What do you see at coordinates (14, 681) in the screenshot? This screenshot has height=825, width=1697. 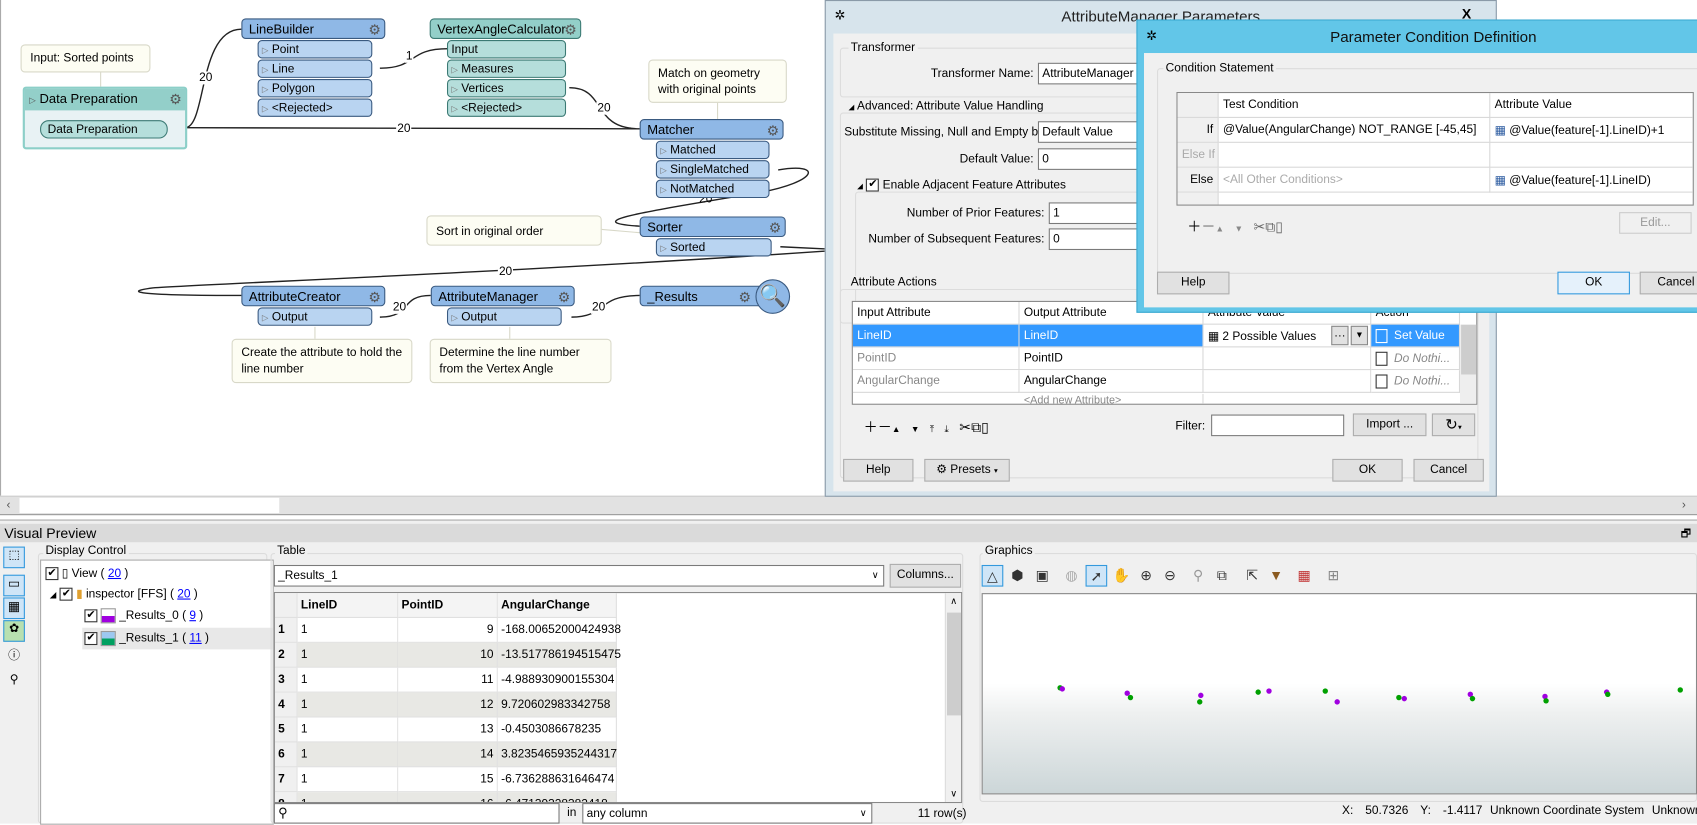 I see `inspector-settings-icon: ⚲` at bounding box center [14, 681].